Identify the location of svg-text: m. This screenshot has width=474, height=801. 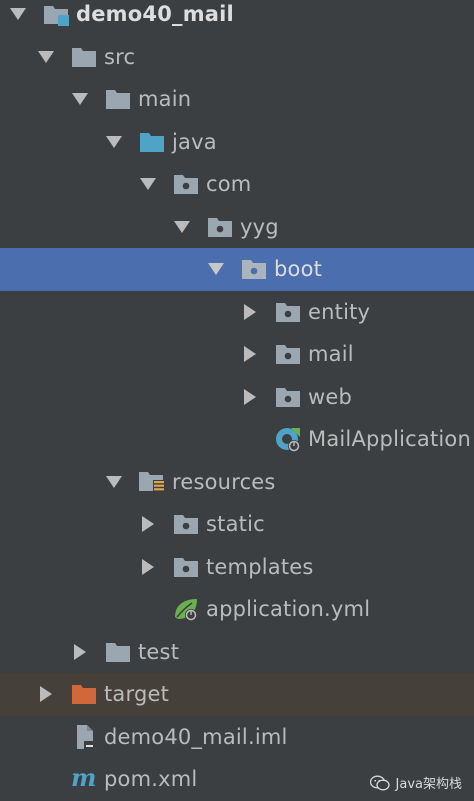
(83, 779).